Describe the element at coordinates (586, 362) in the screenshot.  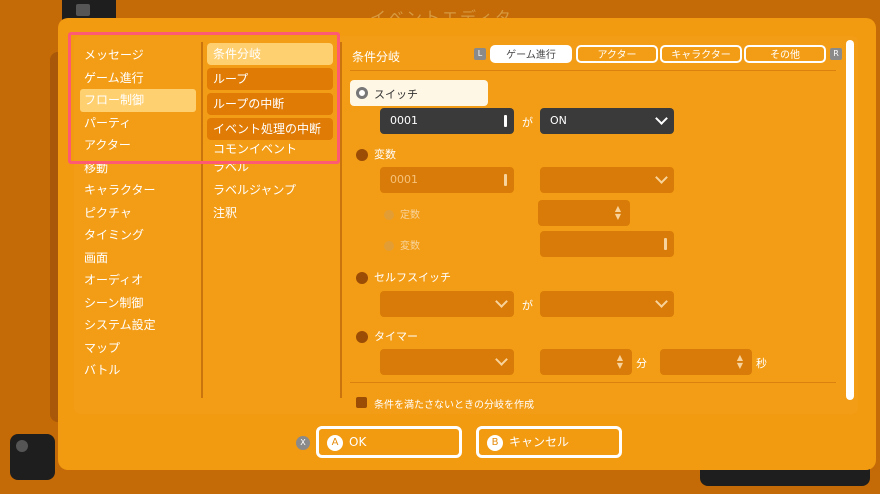
I see `timer-minutes-stepper: ▲ ▼` at that location.